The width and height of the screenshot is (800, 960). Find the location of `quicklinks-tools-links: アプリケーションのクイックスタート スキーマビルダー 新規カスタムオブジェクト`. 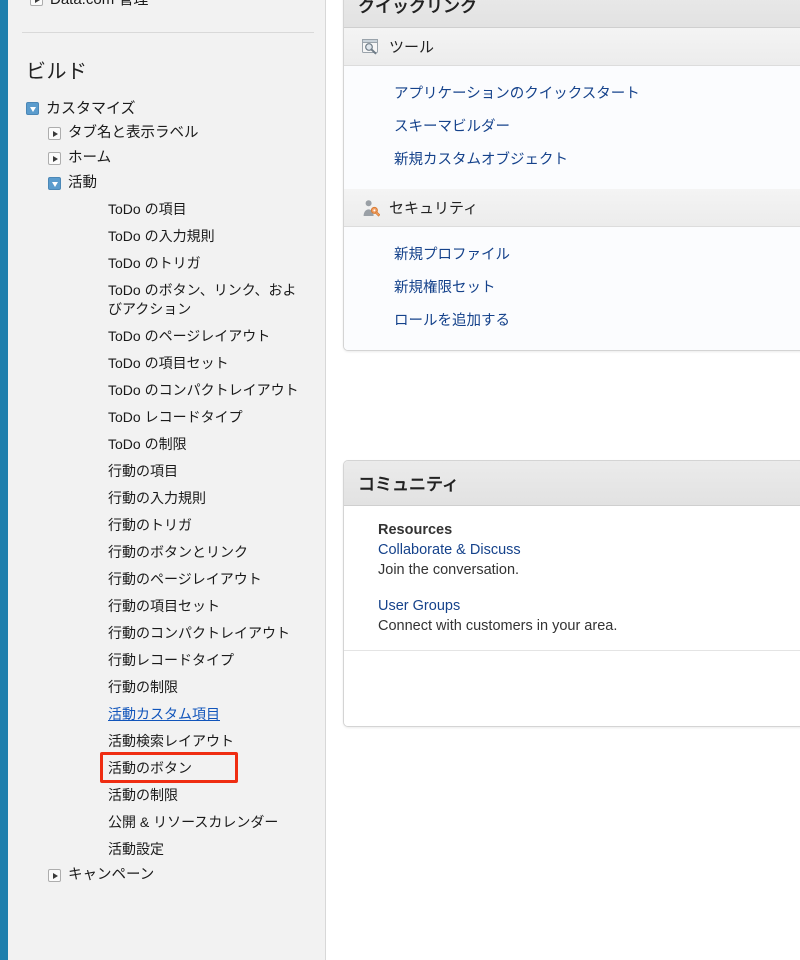

quicklinks-tools-links: アプリケーションのクイックスタート スキーマビルダー 新規カスタムオブジェクト is located at coordinates (572, 127).